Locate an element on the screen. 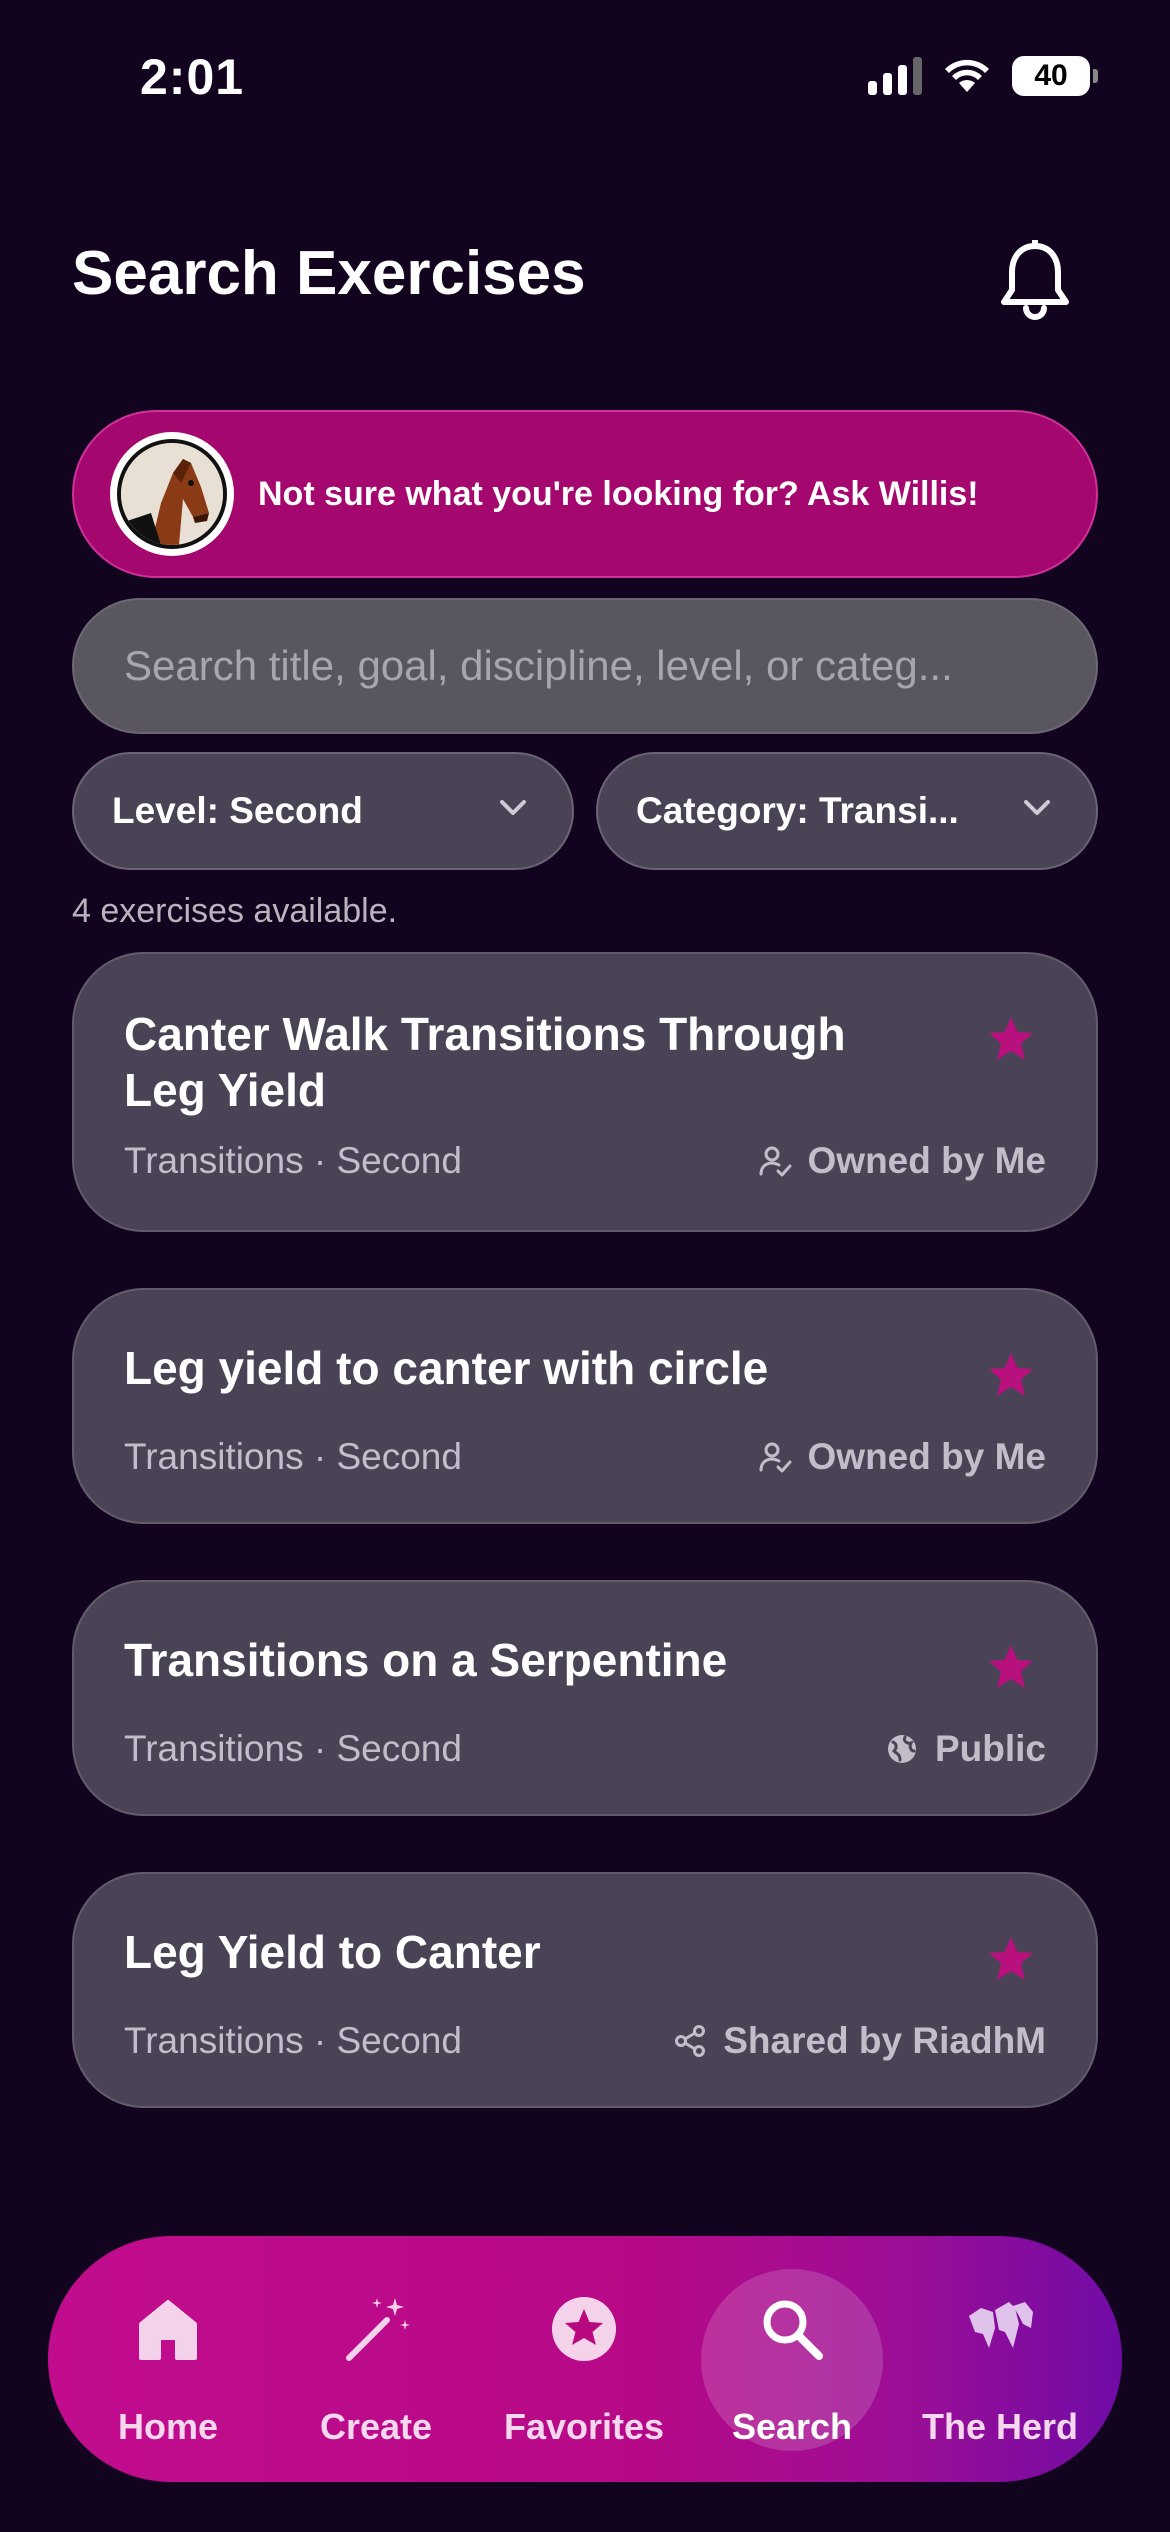  bell-icon is located at coordinates (1035, 280).